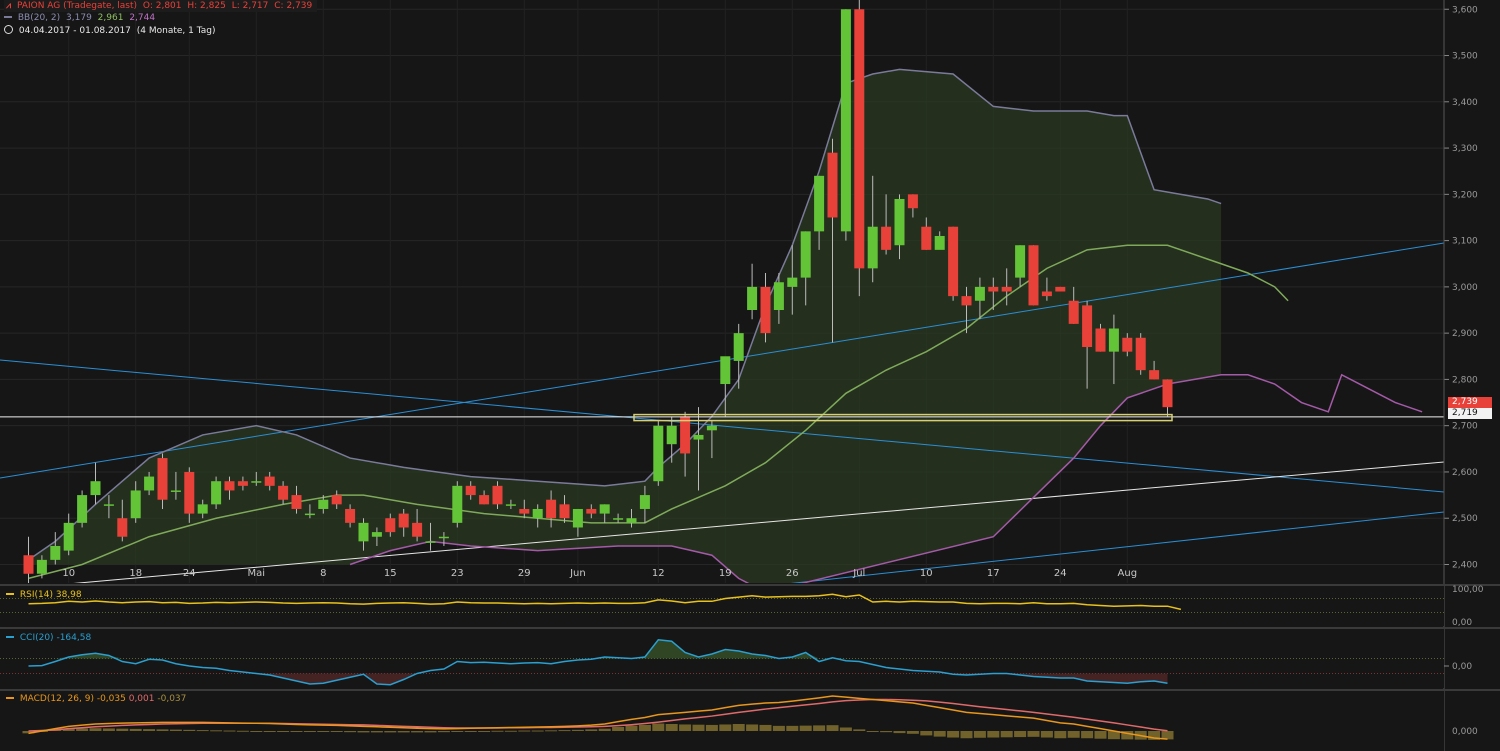 The height and width of the screenshot is (751, 1500). Describe the element at coordinates (750, 606) in the screenshot. I see `rsi-panel: 100,00 0,00` at that location.